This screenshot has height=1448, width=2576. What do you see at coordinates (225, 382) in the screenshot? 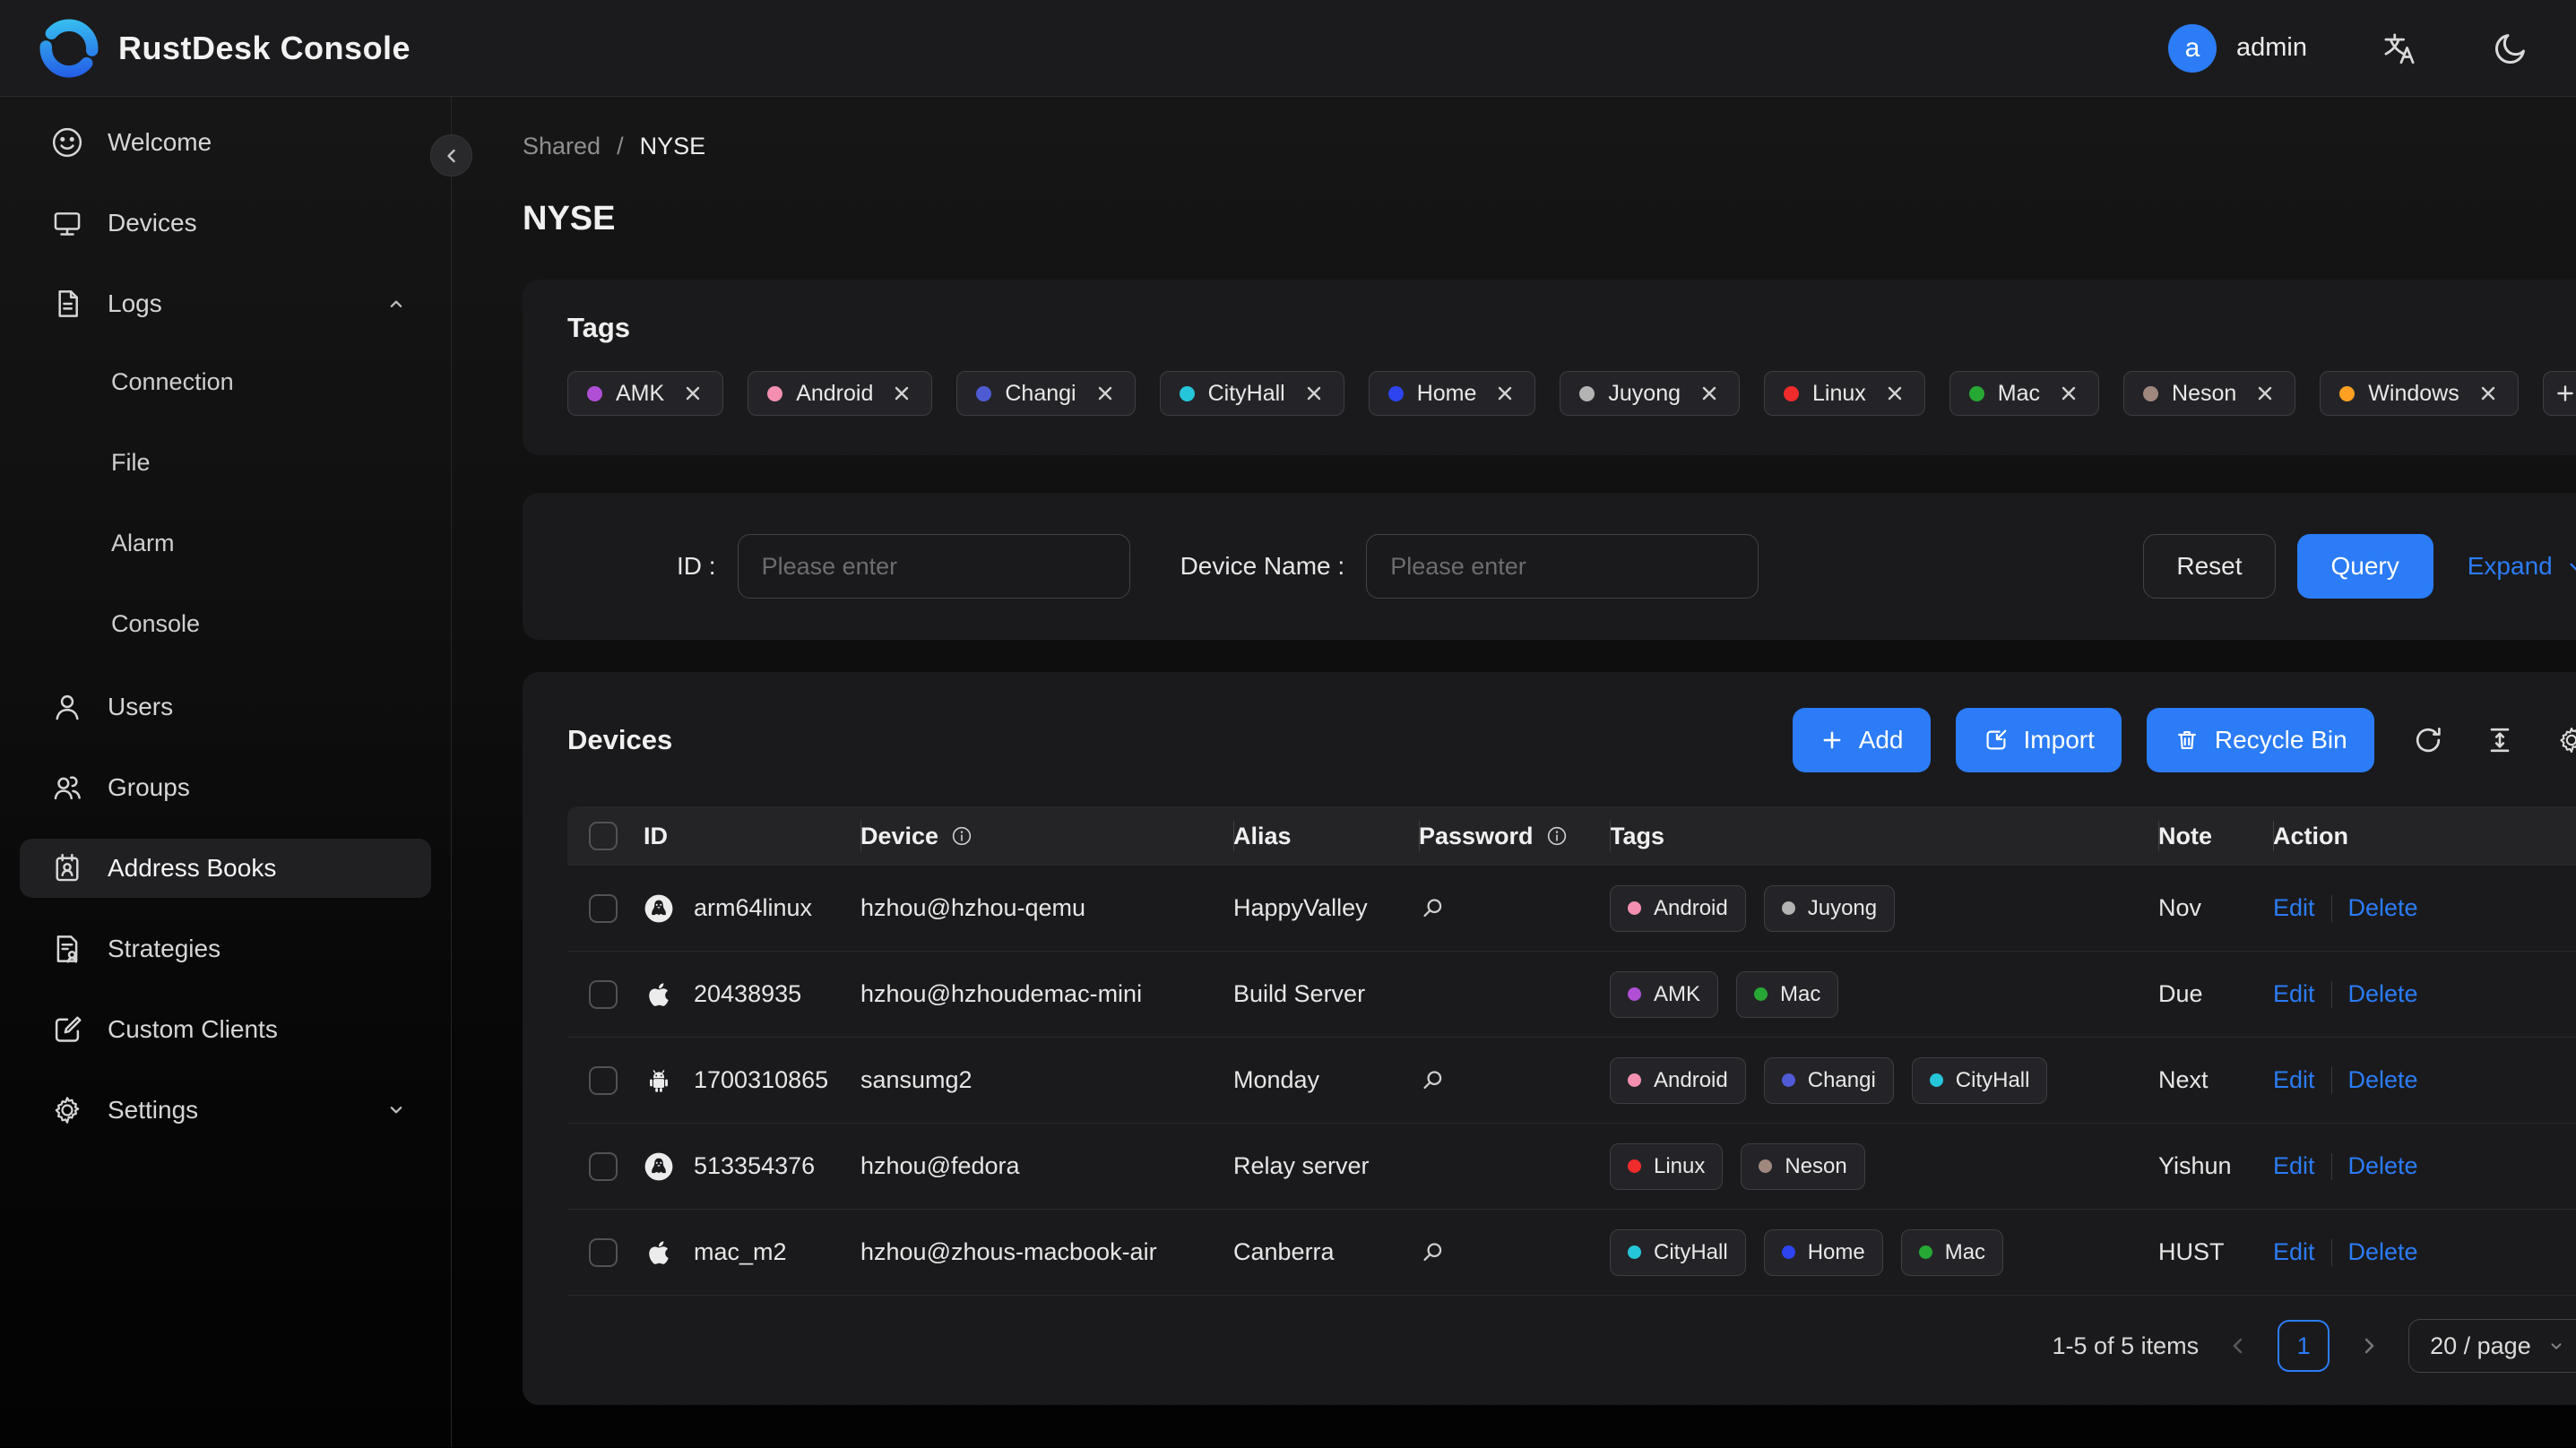
I see `sidebar-item-connection: Connection` at bounding box center [225, 382].